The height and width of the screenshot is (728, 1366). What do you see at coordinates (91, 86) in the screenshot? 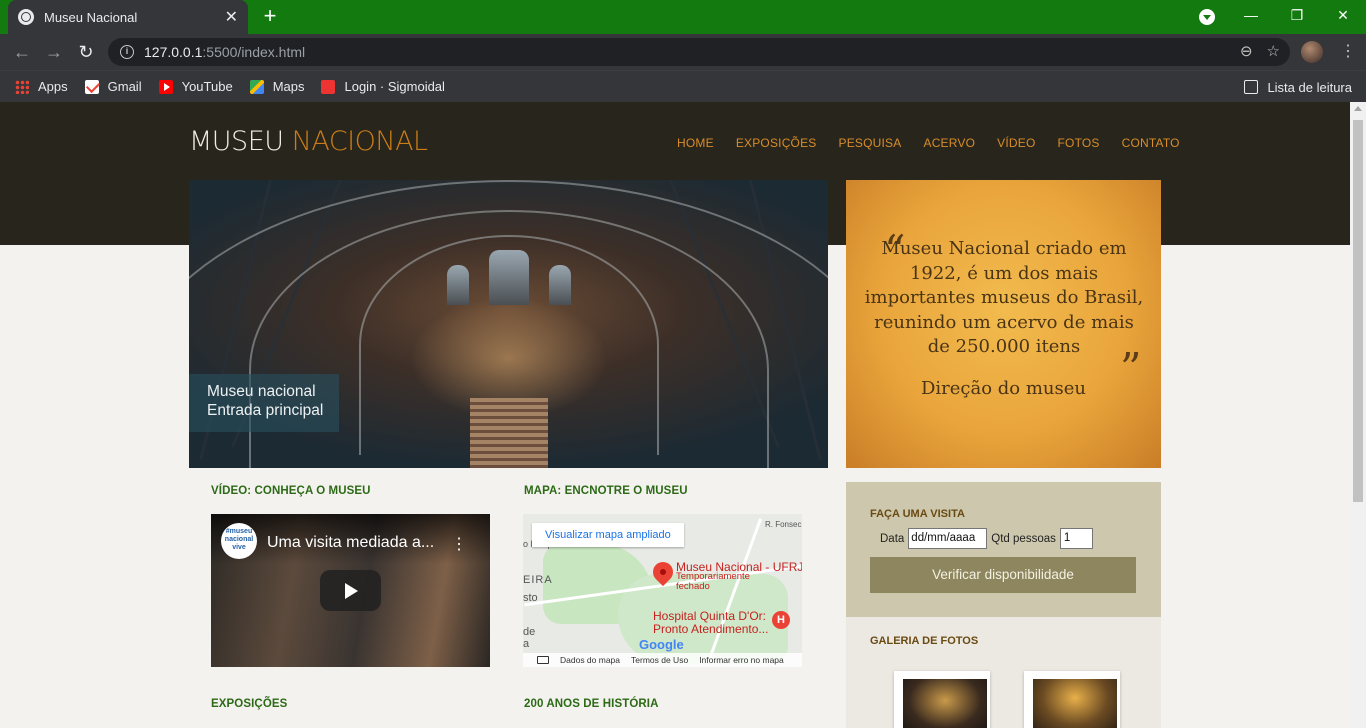
I see `gmail-icon` at bounding box center [91, 86].